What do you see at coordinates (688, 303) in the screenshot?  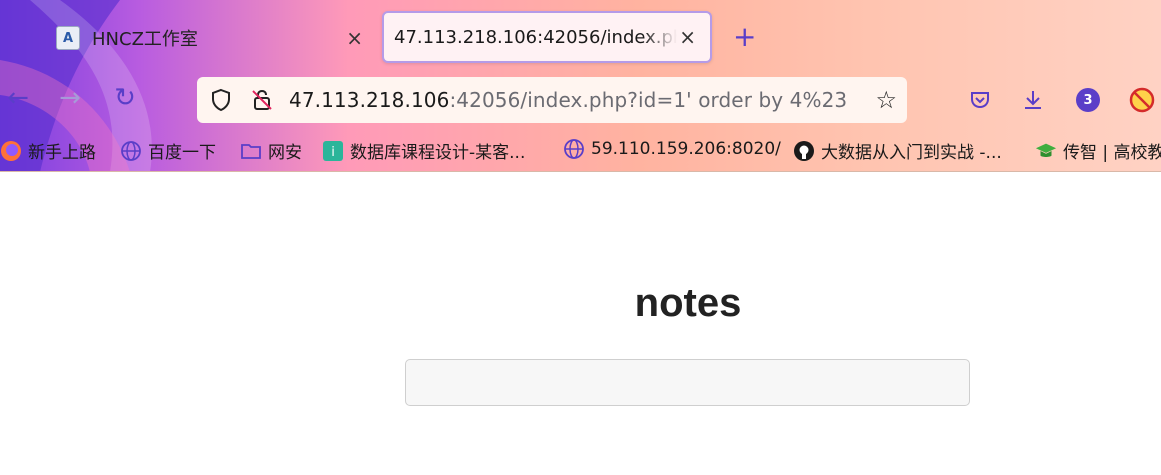 I see `page-title: notes` at bounding box center [688, 303].